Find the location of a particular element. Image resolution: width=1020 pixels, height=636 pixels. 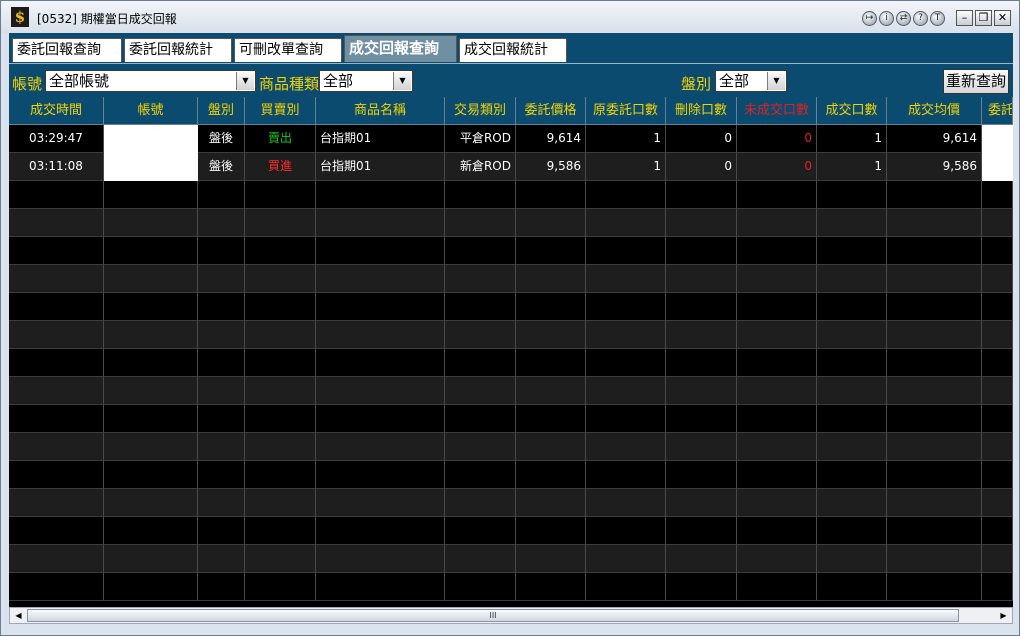

swap-icon: ⇄ is located at coordinates (903, 18).